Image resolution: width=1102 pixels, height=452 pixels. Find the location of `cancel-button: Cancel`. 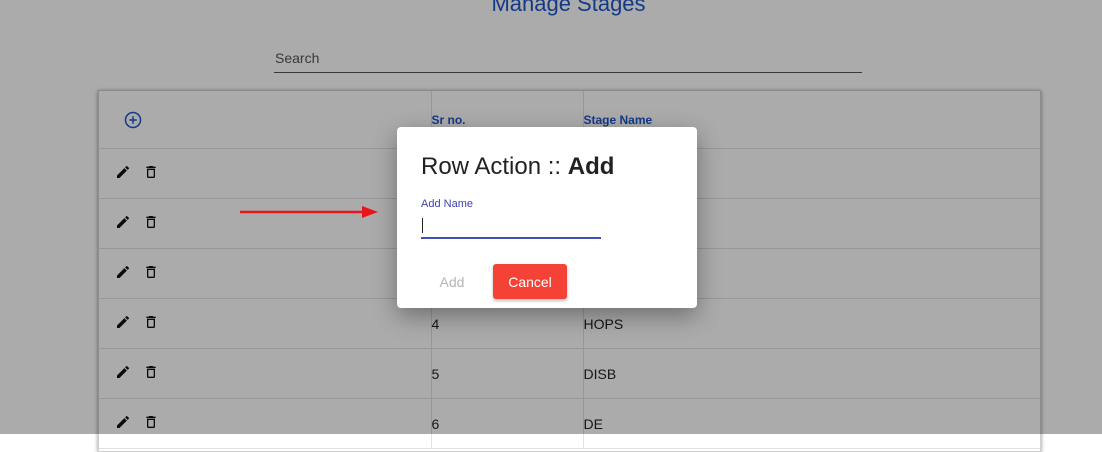

cancel-button: Cancel is located at coordinates (530, 281).